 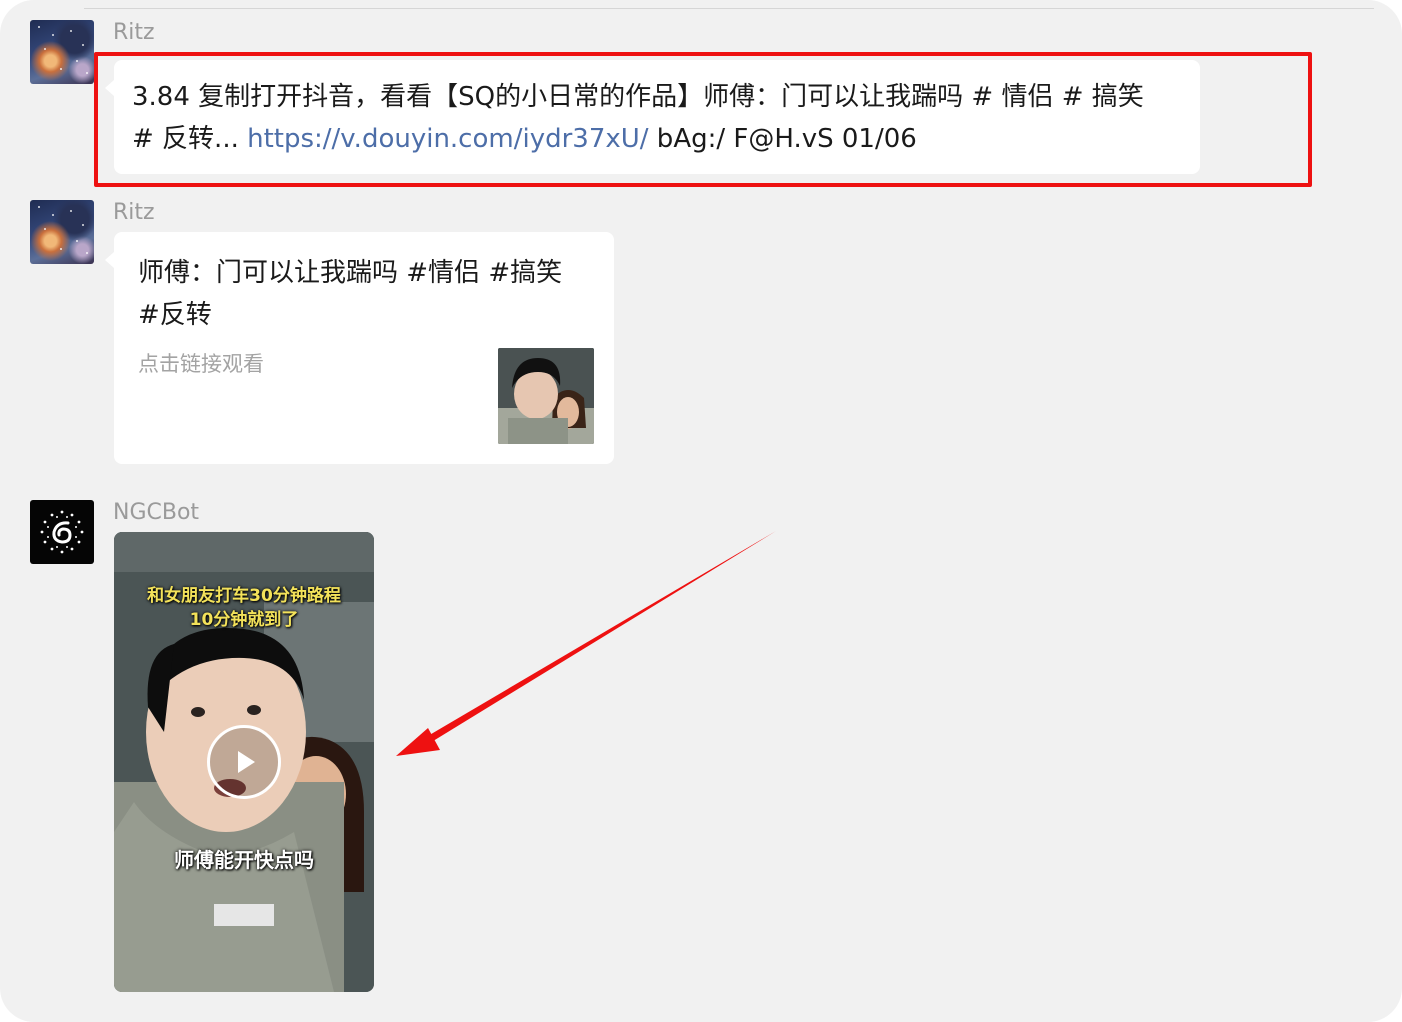 I want to click on divider, so click(x=729, y=8).